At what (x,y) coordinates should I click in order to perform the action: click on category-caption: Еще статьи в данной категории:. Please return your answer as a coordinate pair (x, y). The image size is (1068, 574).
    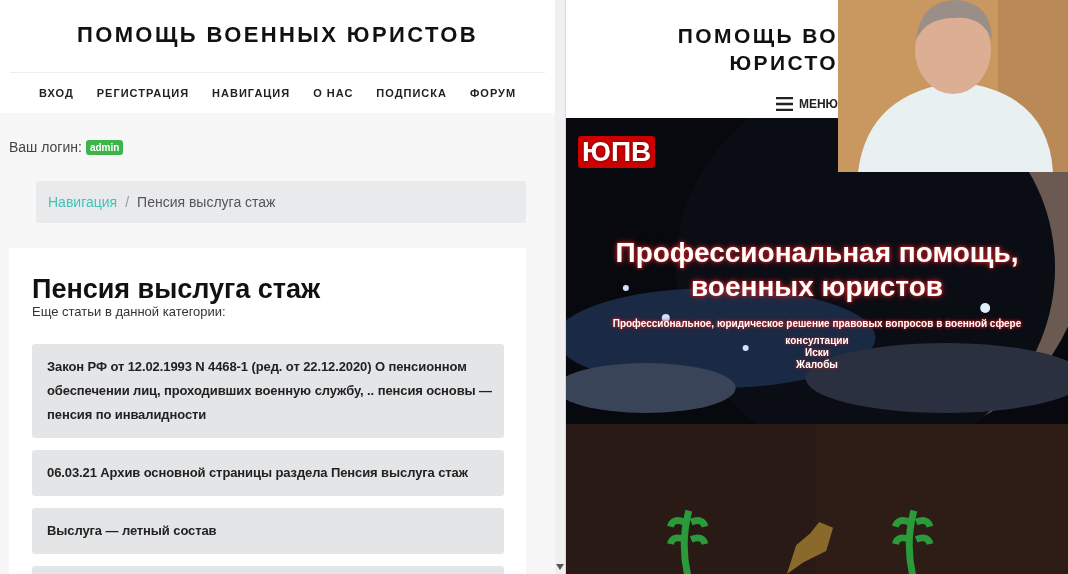
    Looking at the image, I should click on (129, 311).